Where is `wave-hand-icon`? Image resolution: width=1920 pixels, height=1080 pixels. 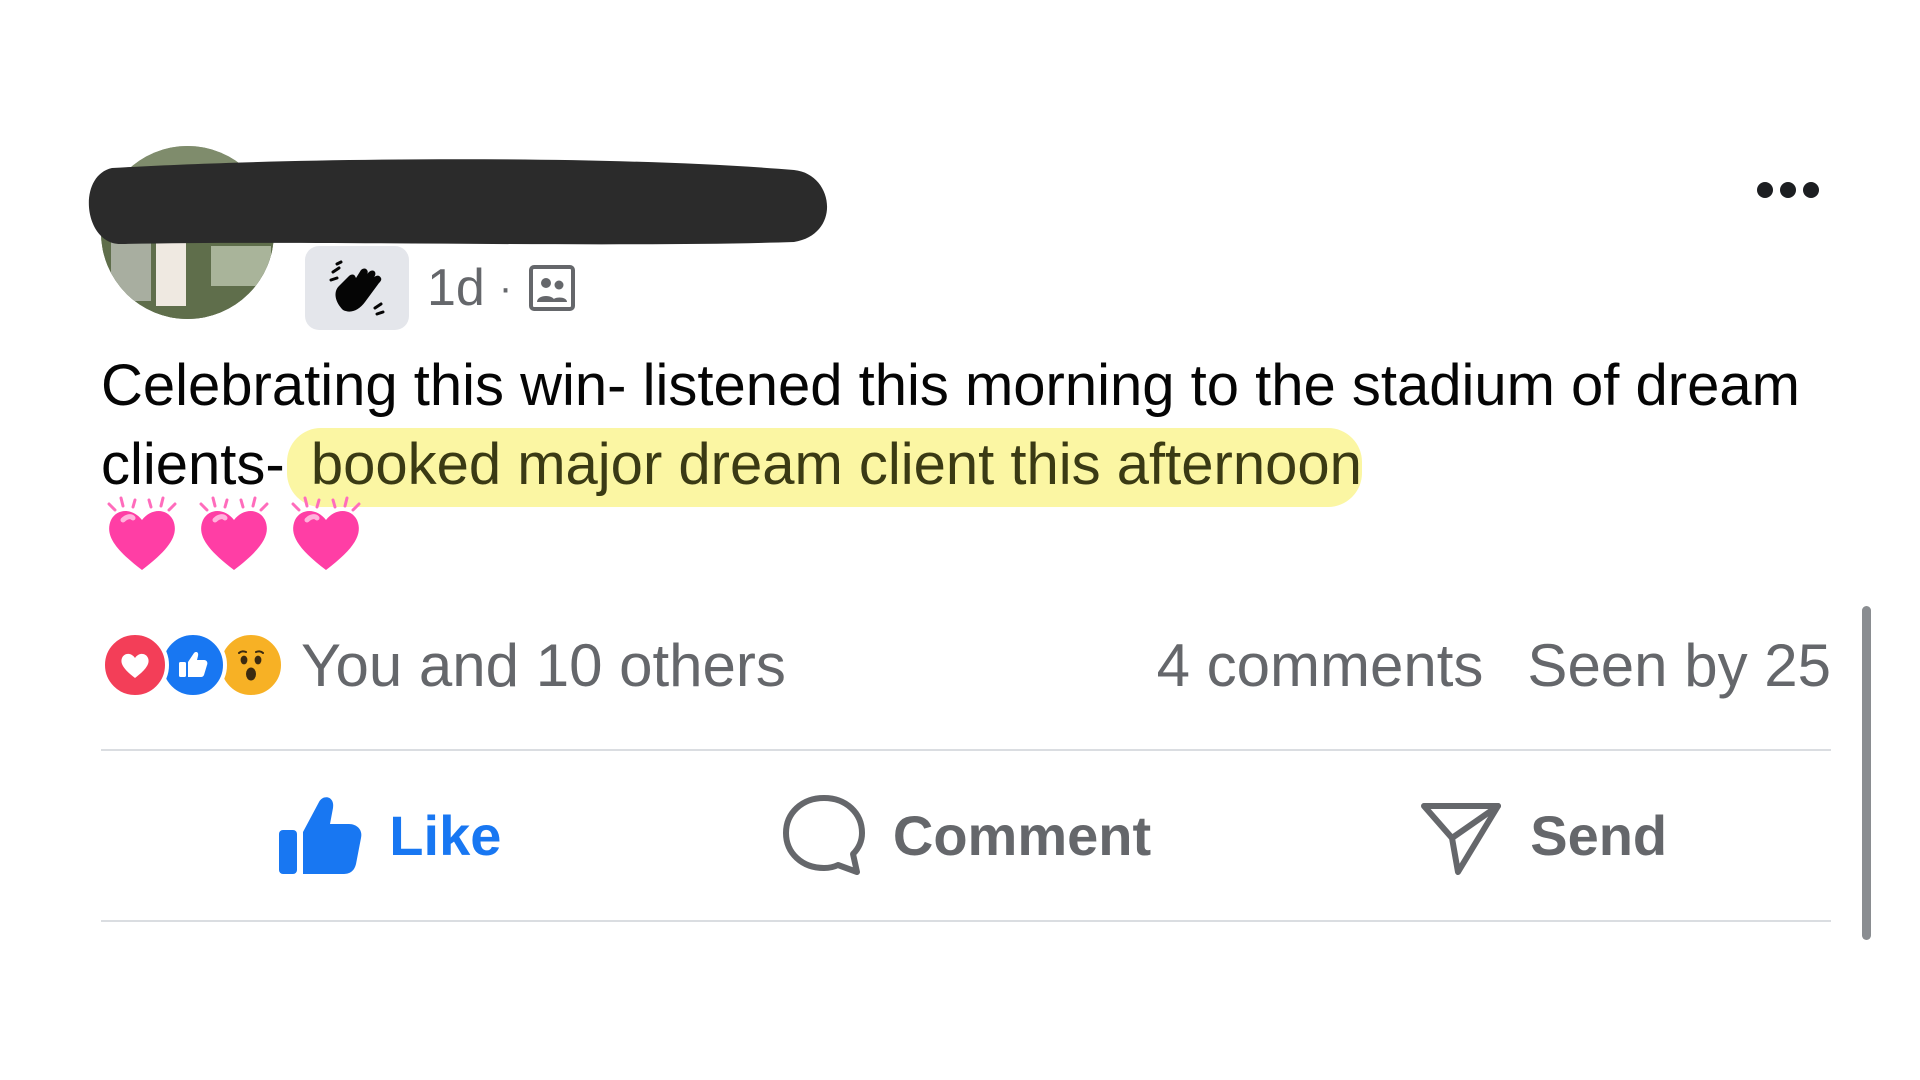
wave-hand-icon is located at coordinates (357, 288).